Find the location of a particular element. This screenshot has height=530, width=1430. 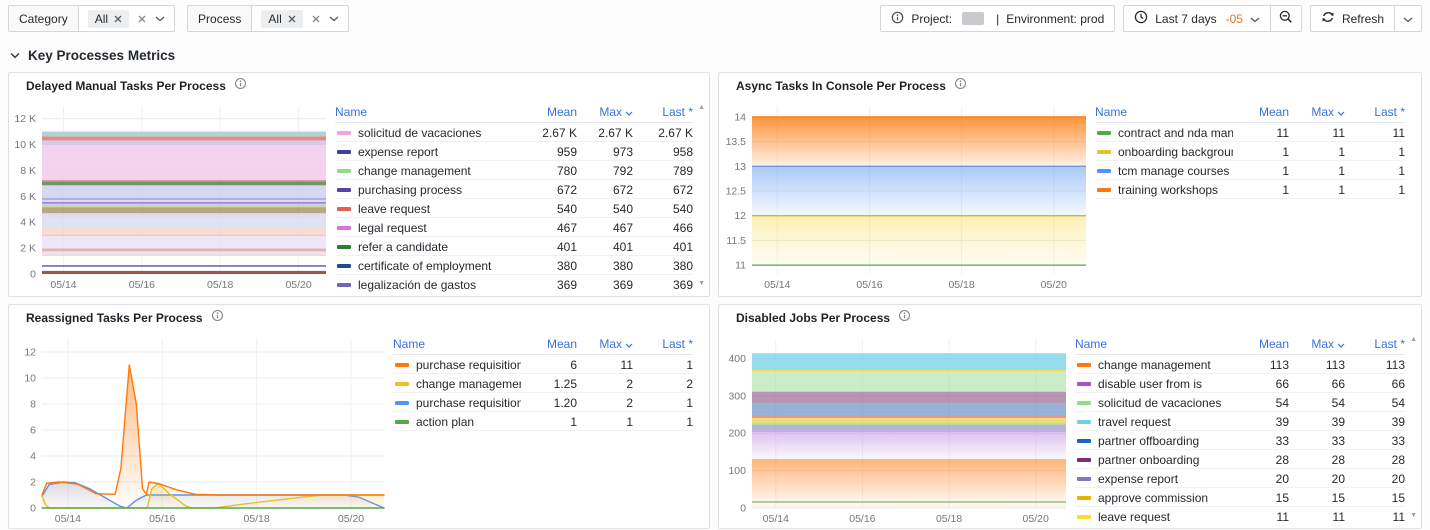

filter-process-chip: All is located at coordinates (282, 18).